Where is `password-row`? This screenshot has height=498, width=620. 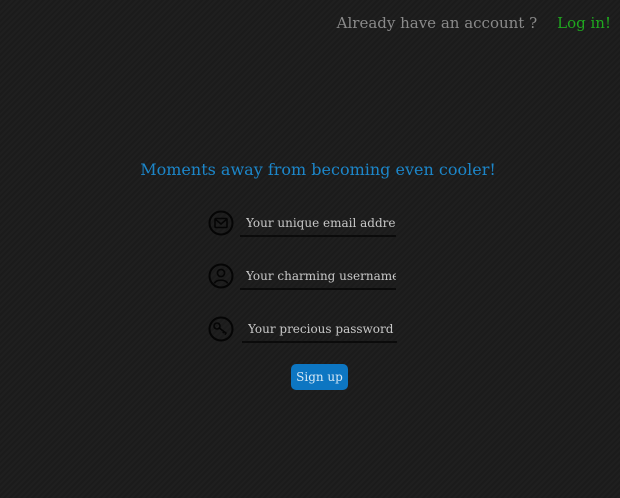 password-row is located at coordinates (308, 330).